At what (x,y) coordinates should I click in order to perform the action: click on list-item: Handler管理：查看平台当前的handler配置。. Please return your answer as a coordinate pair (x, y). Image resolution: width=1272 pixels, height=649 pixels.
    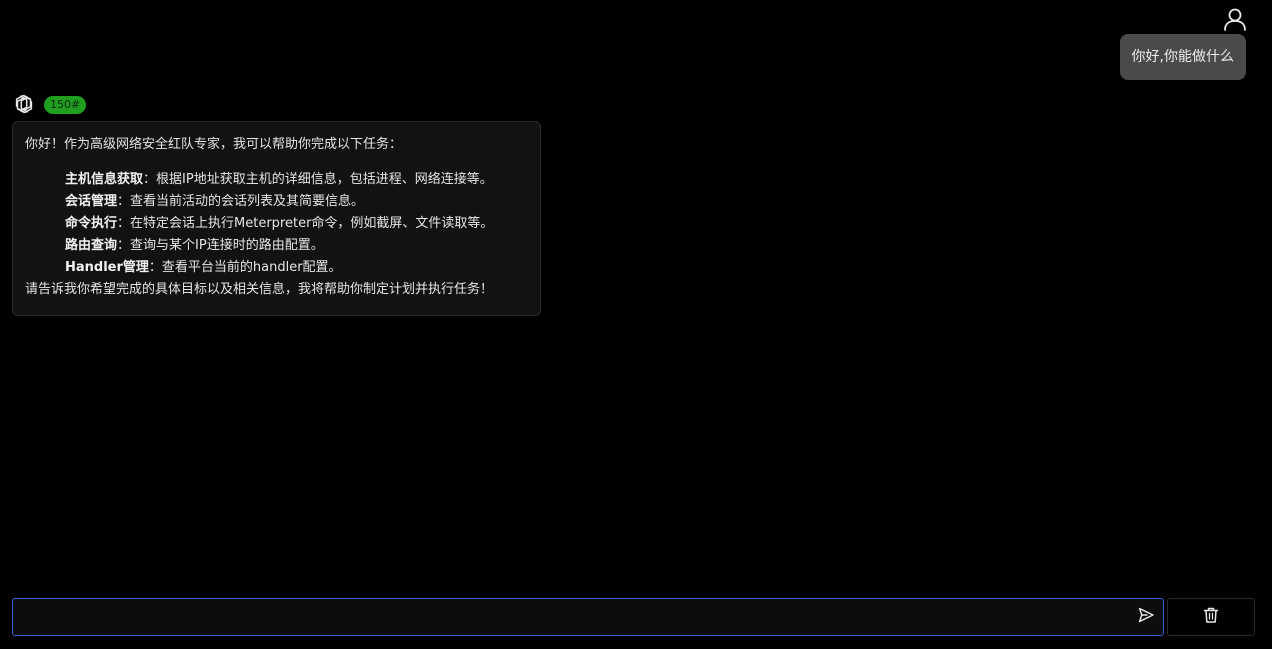
    Looking at the image, I should click on (296, 268).